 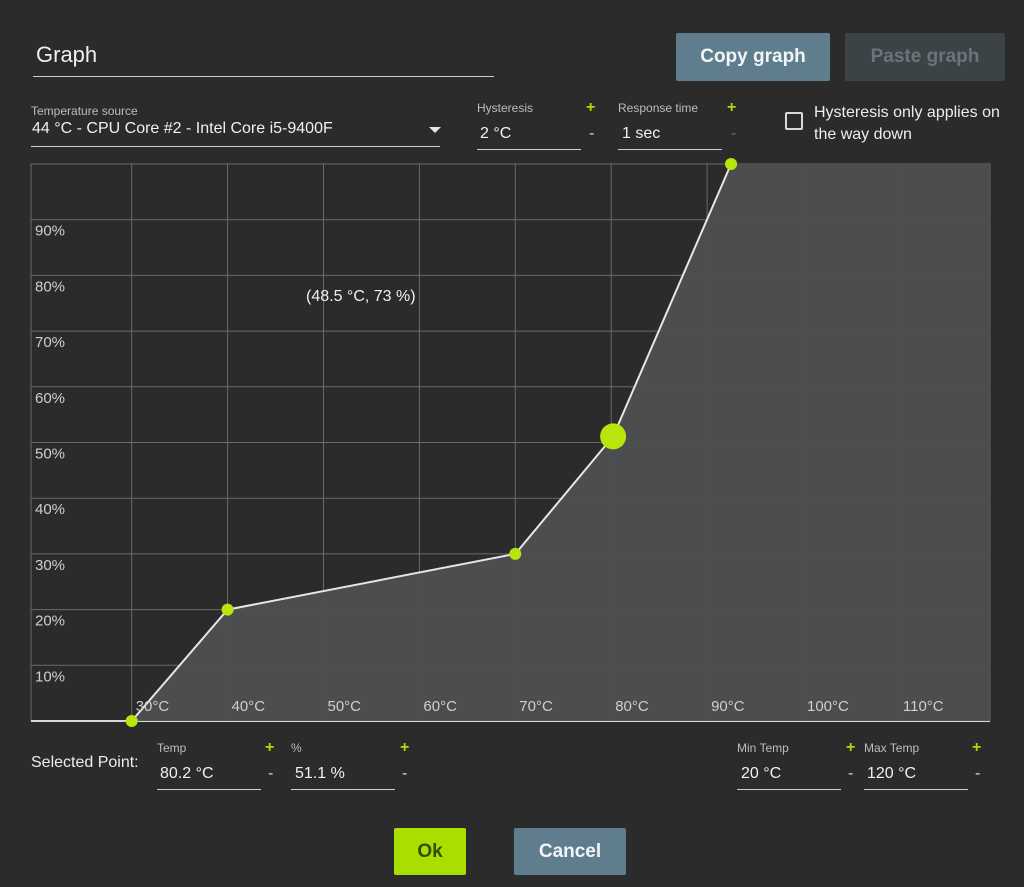 What do you see at coordinates (344, 706) in the screenshot?
I see `x-tick-label: 50°C` at bounding box center [344, 706].